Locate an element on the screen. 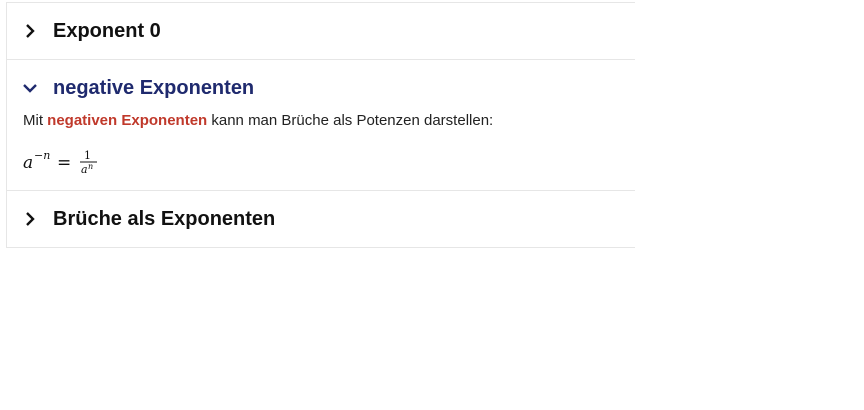 This screenshot has width=864, height=410. accordion-title: Exponent 0 is located at coordinates (107, 30).